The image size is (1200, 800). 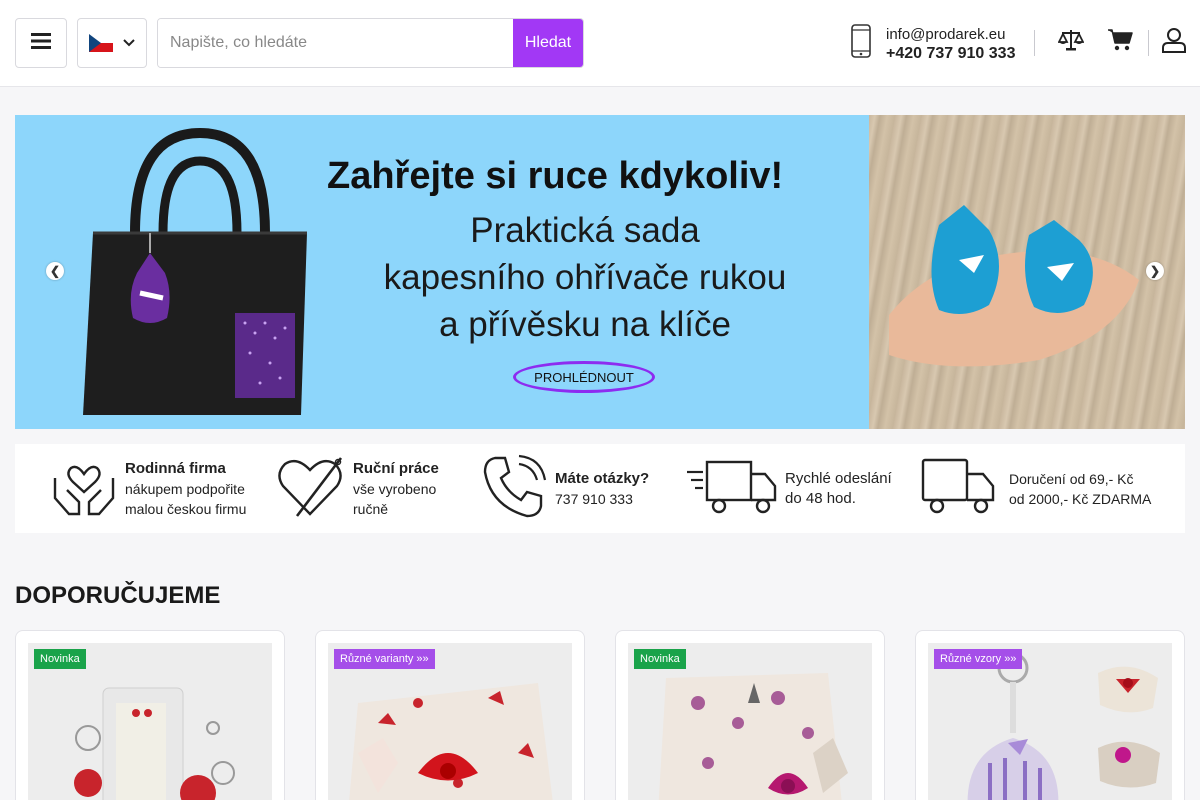 I want to click on feature-line: 737 910 333, so click(x=602, y=499).